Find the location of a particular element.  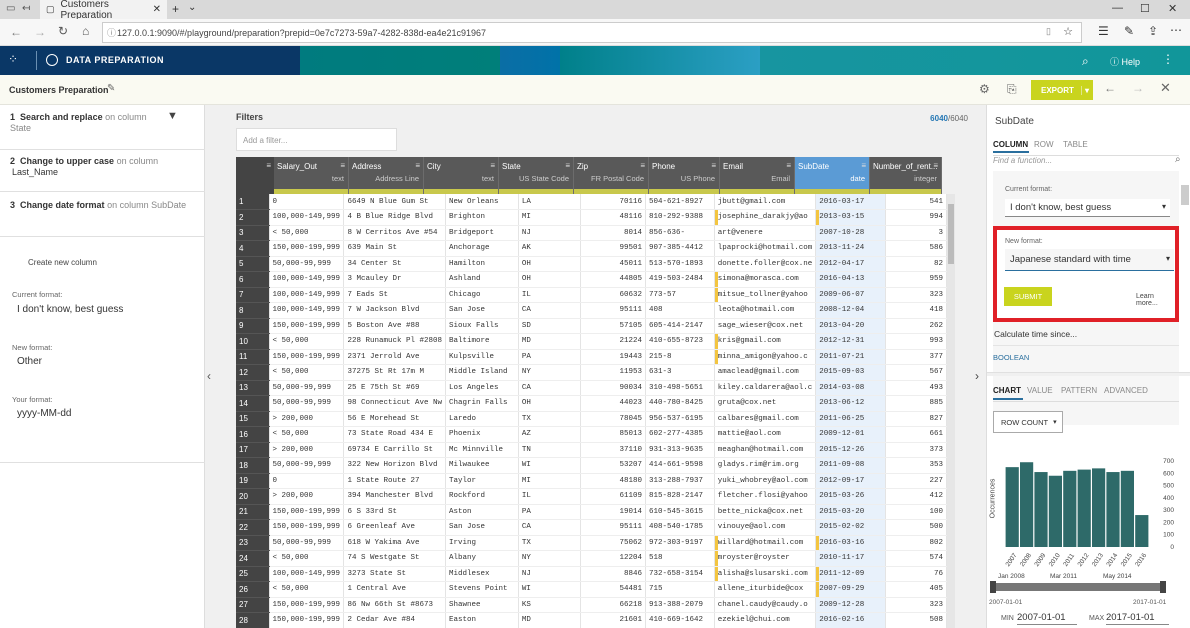

table-cell: Los Angeles is located at coordinates (482, 388).